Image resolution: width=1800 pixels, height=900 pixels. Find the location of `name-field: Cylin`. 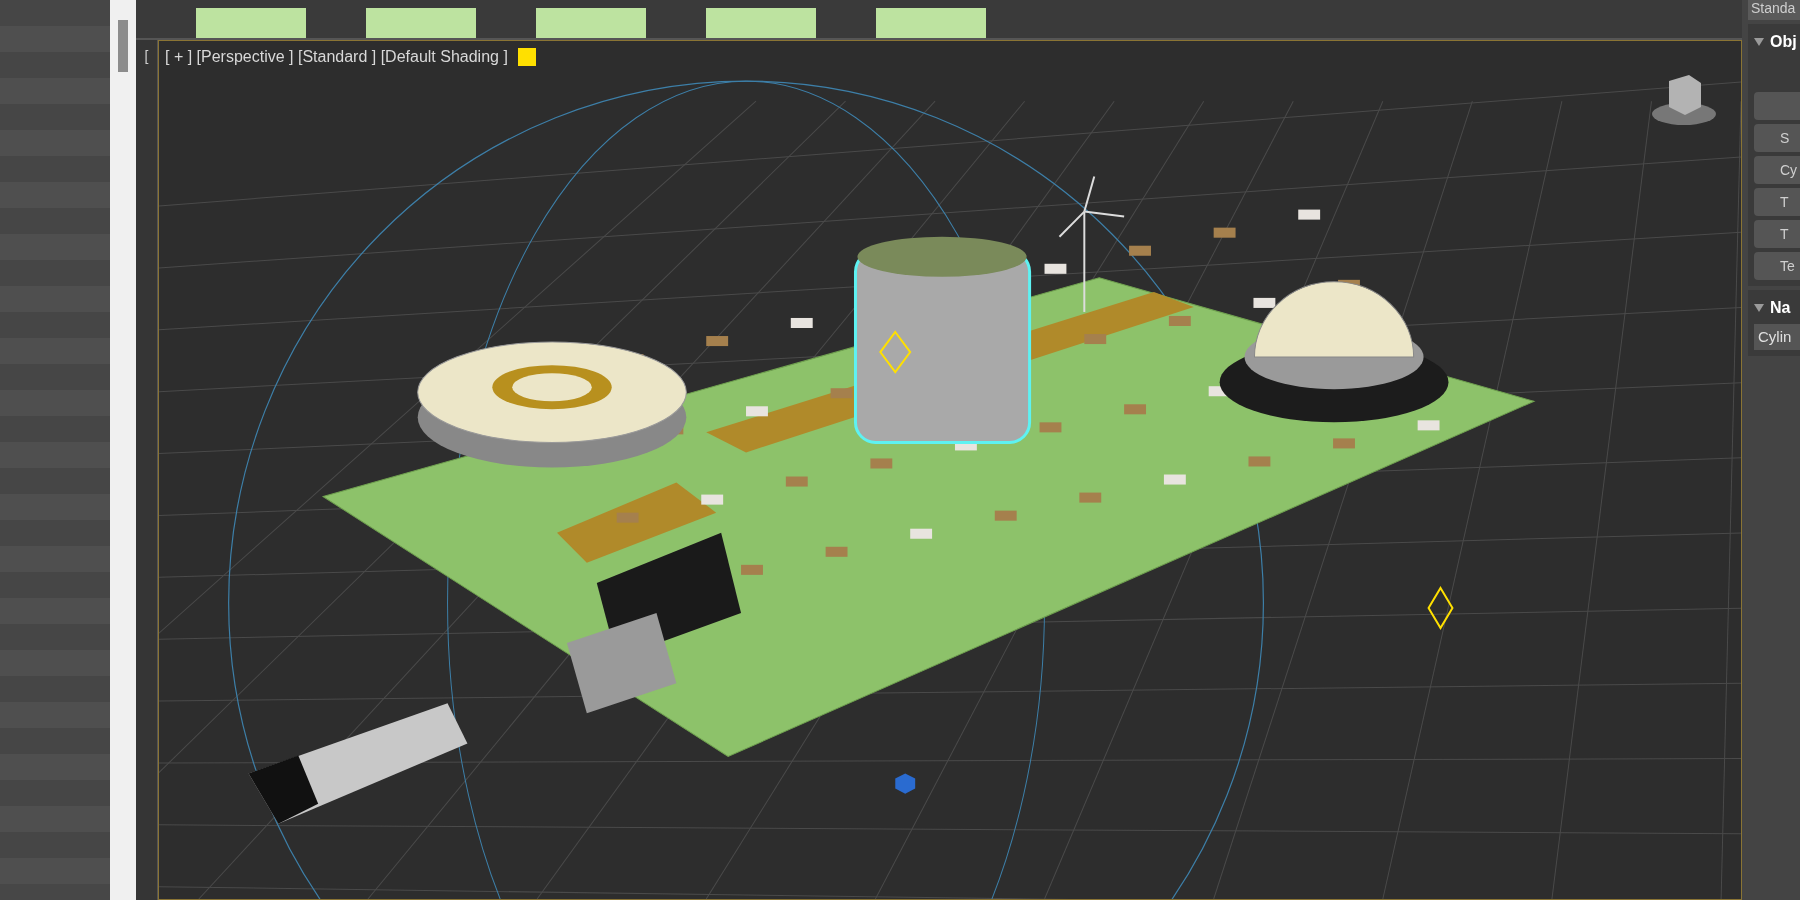

name-field: Cylin is located at coordinates (1777, 337).